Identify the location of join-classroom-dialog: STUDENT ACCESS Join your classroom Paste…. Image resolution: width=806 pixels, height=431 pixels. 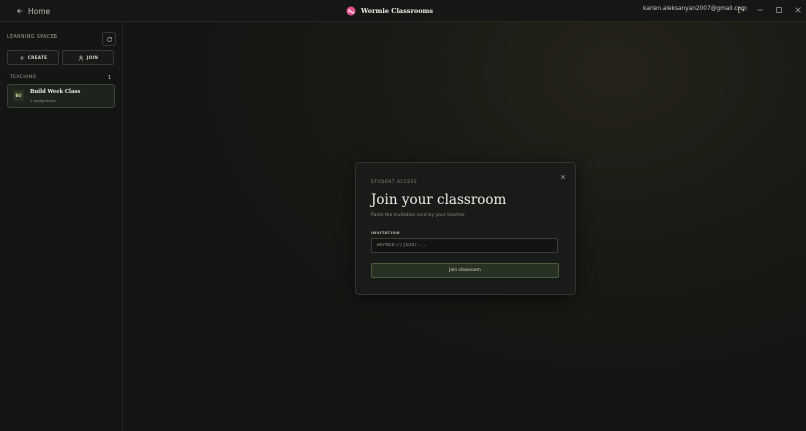
(465, 228).